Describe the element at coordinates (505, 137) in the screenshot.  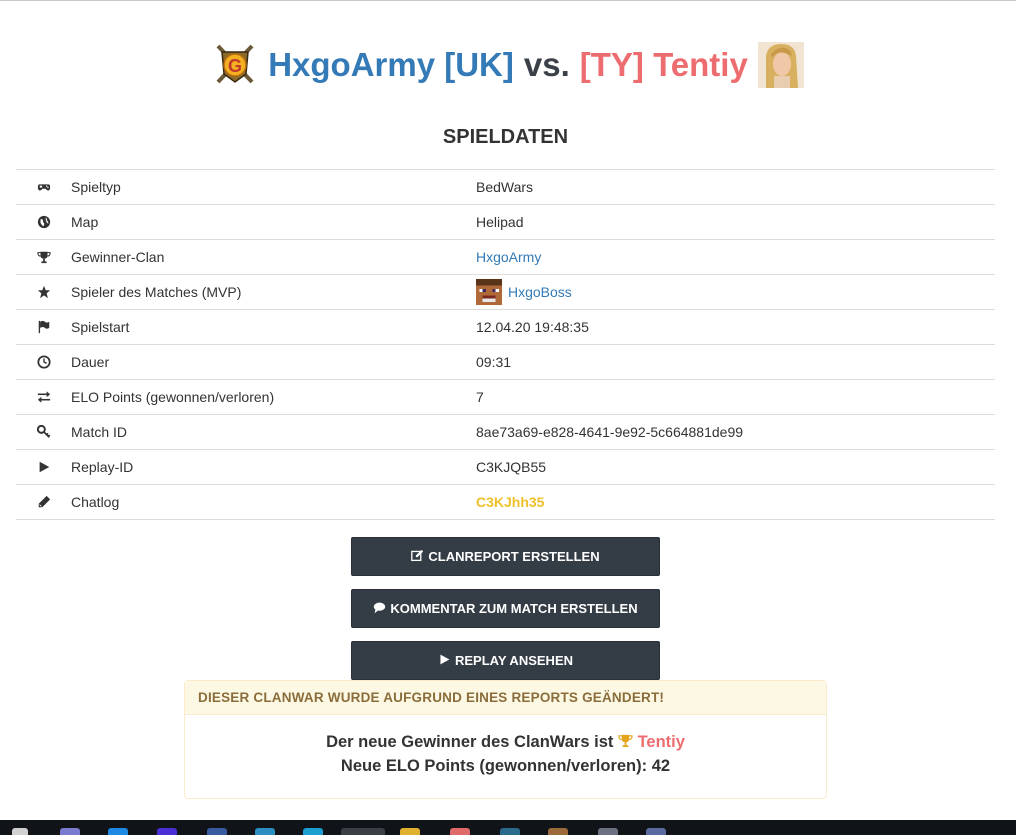
I see `section-title: SPIELDATEN` at that location.